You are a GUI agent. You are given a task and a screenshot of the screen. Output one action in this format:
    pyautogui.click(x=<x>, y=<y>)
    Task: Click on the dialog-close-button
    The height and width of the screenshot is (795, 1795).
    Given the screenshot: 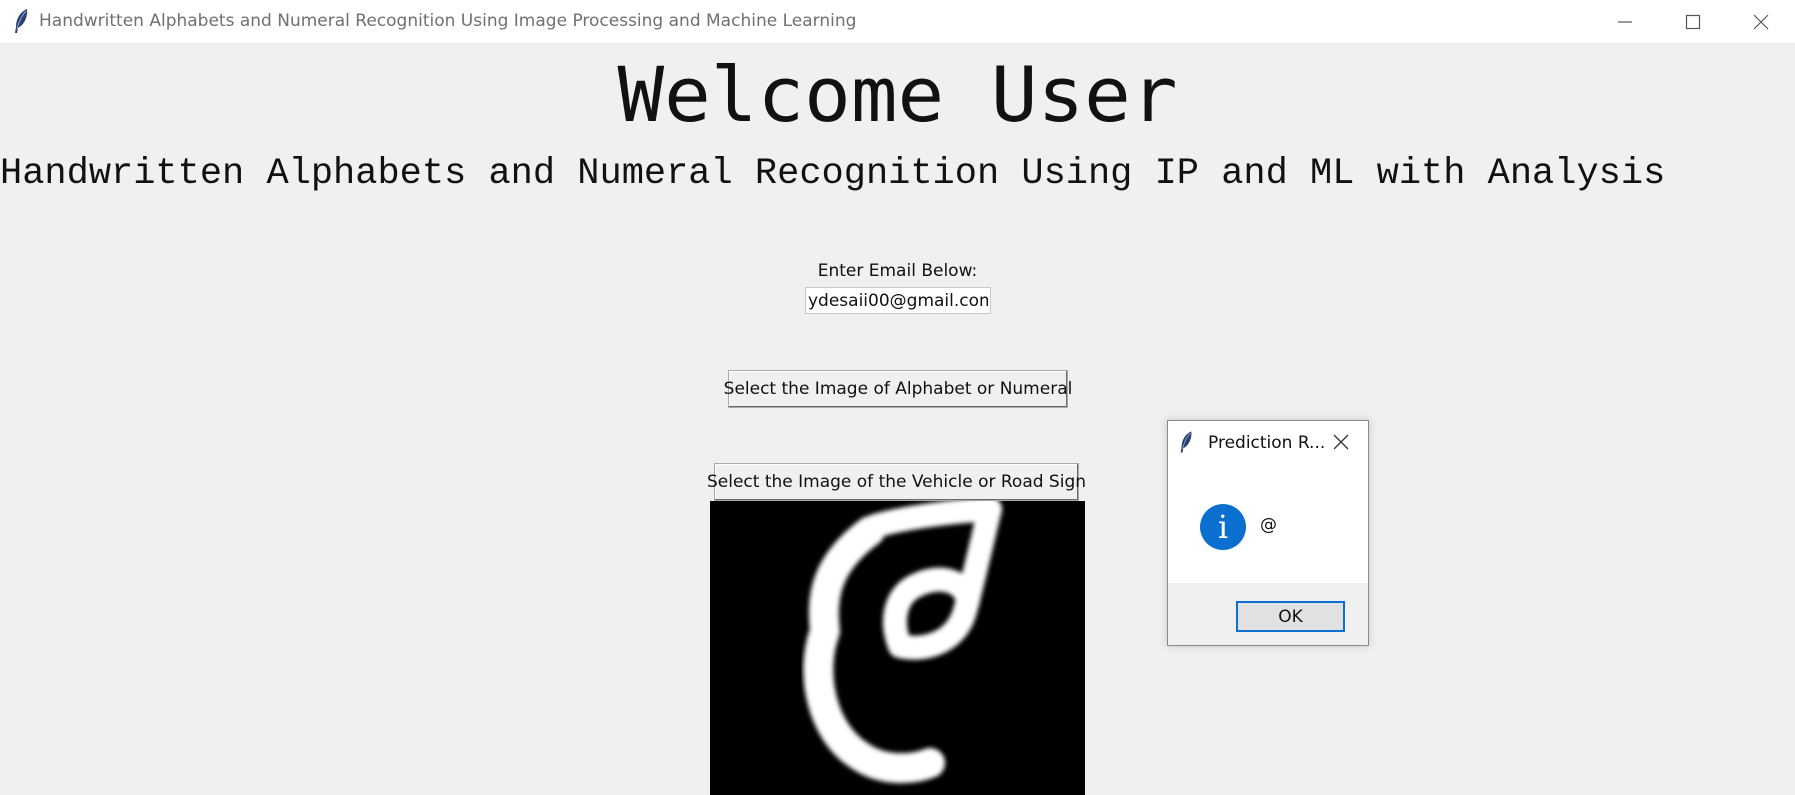 What is the action you would take?
    pyautogui.click(x=1341, y=442)
    